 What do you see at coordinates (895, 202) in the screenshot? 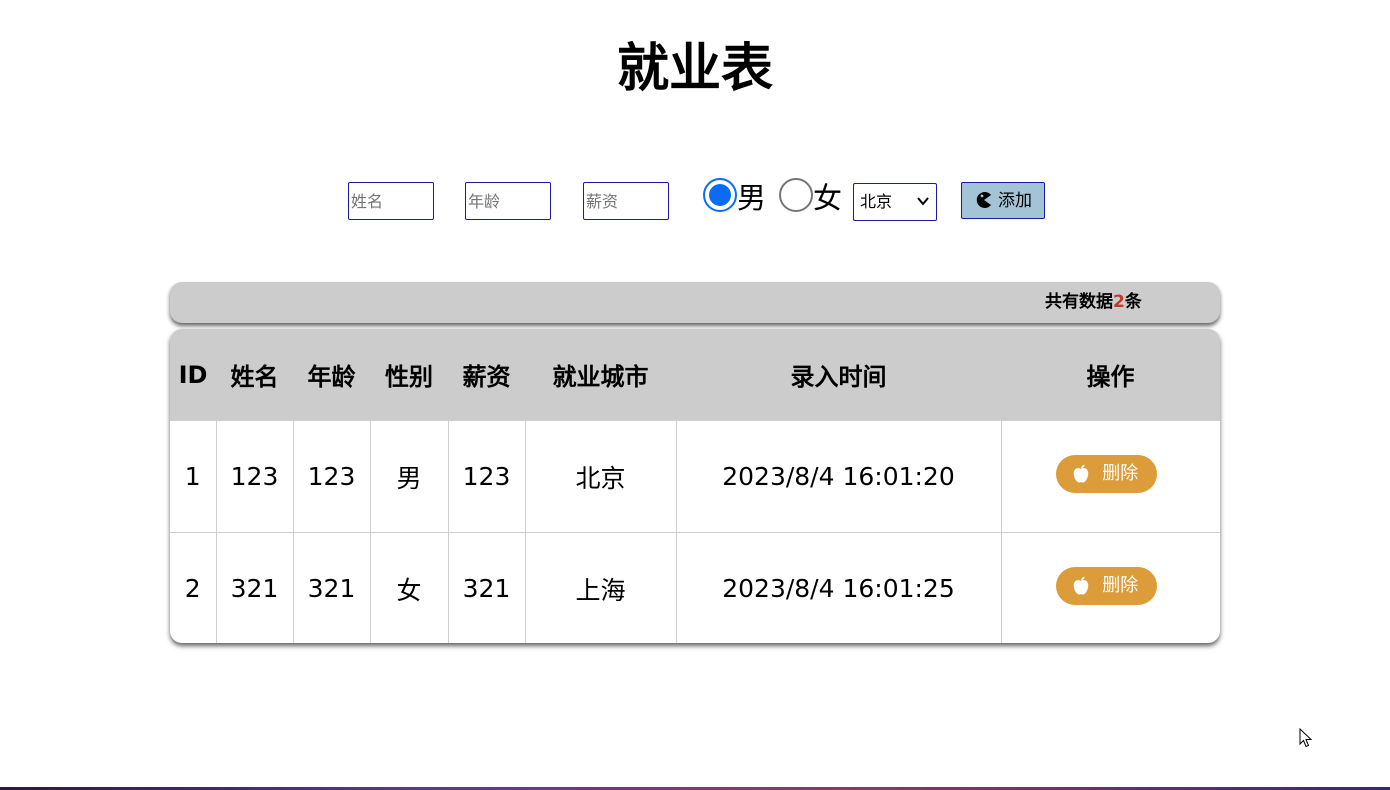
I see `city-select: 北京` at bounding box center [895, 202].